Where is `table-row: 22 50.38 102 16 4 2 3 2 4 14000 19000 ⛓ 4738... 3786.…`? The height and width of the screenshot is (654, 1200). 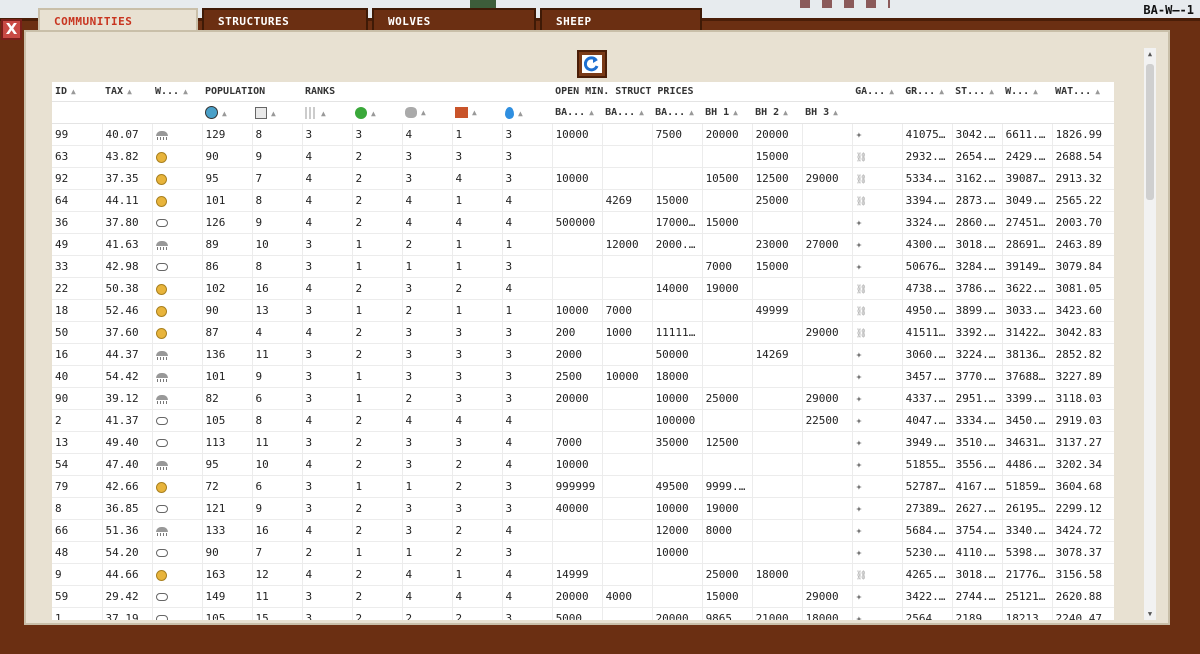 table-row: 22 50.38 102 16 4 2 3 2 4 14000 19000 ⛓ 4738... 3786.… is located at coordinates (583, 288).